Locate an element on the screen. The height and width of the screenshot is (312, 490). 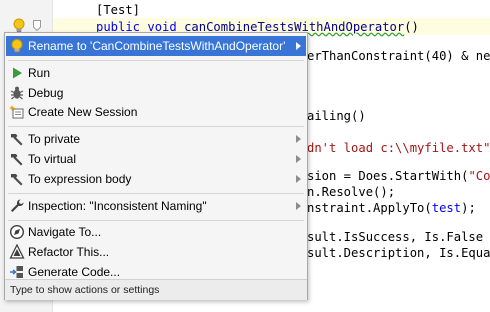
popup-status-bar: Type to show actions or settings is located at coordinates (156, 289).